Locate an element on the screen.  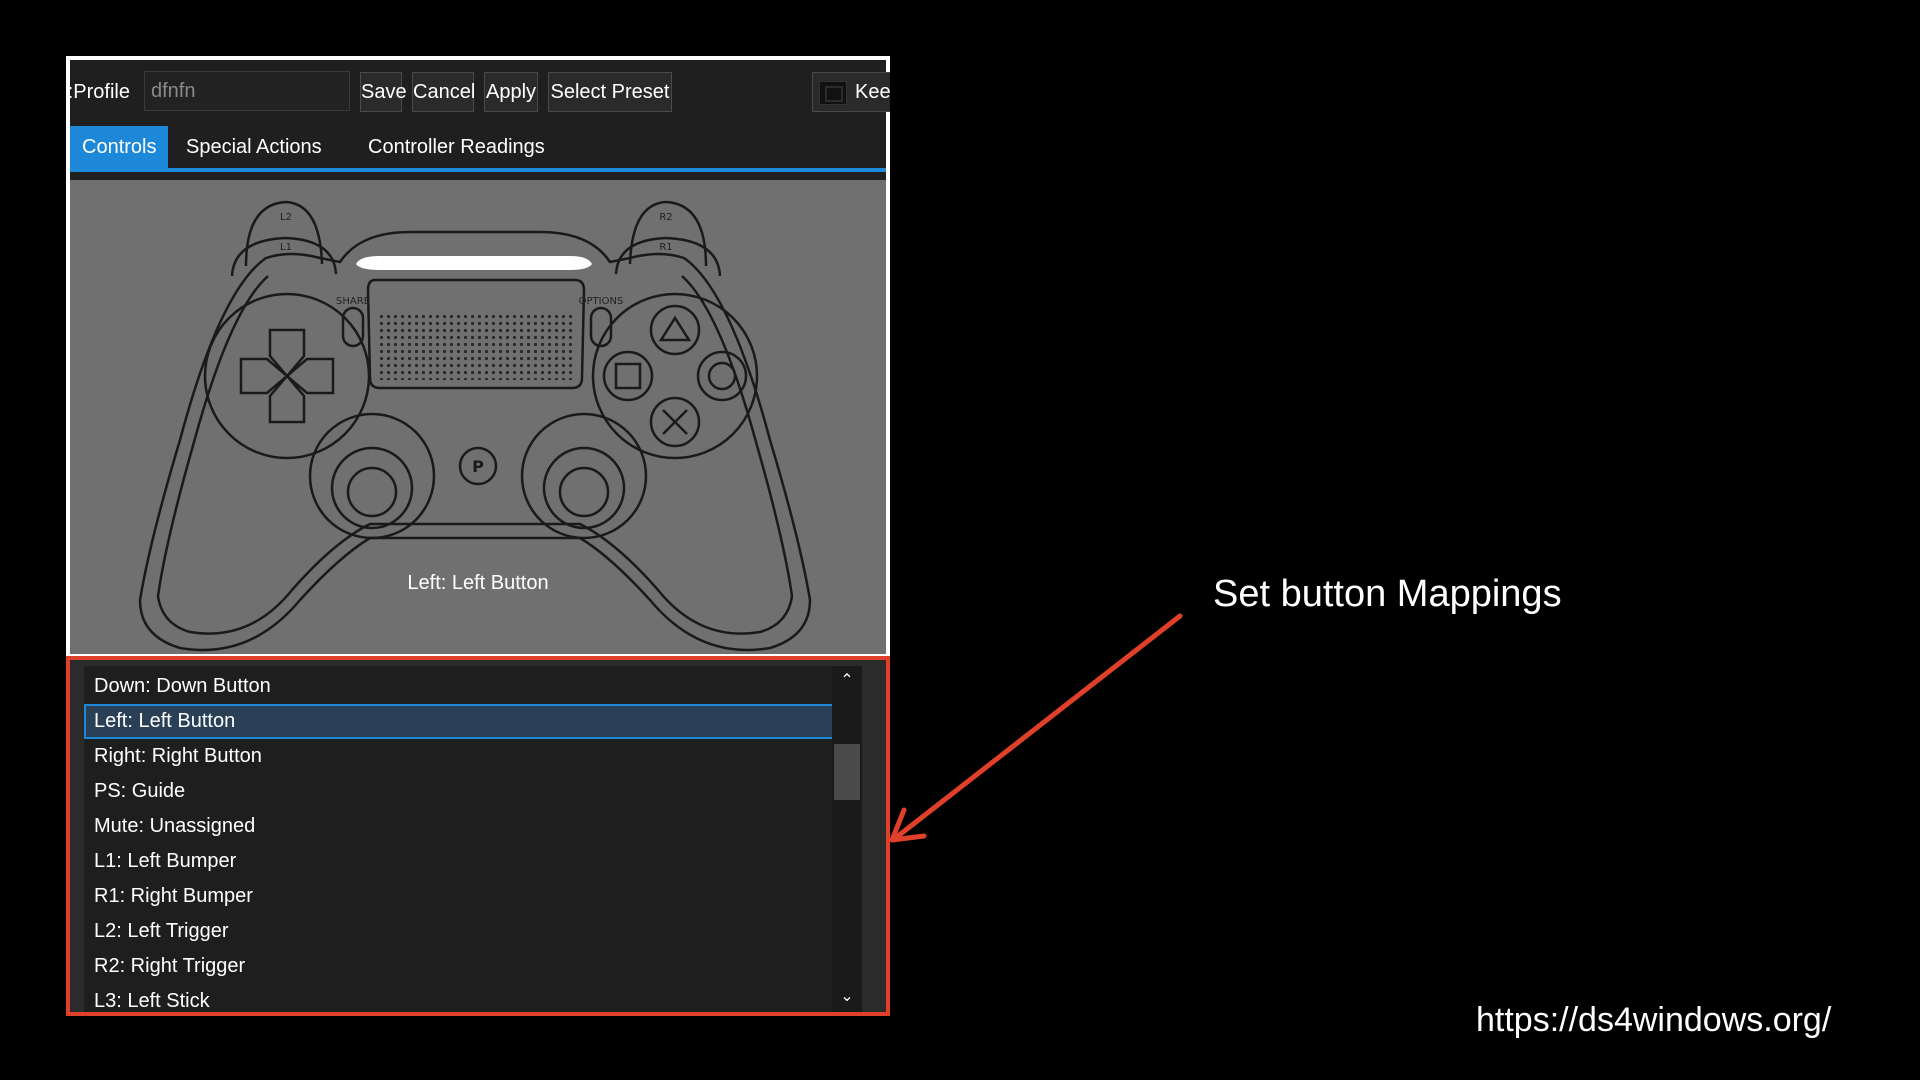
annotation-arrow is located at coordinates (1036, 728).